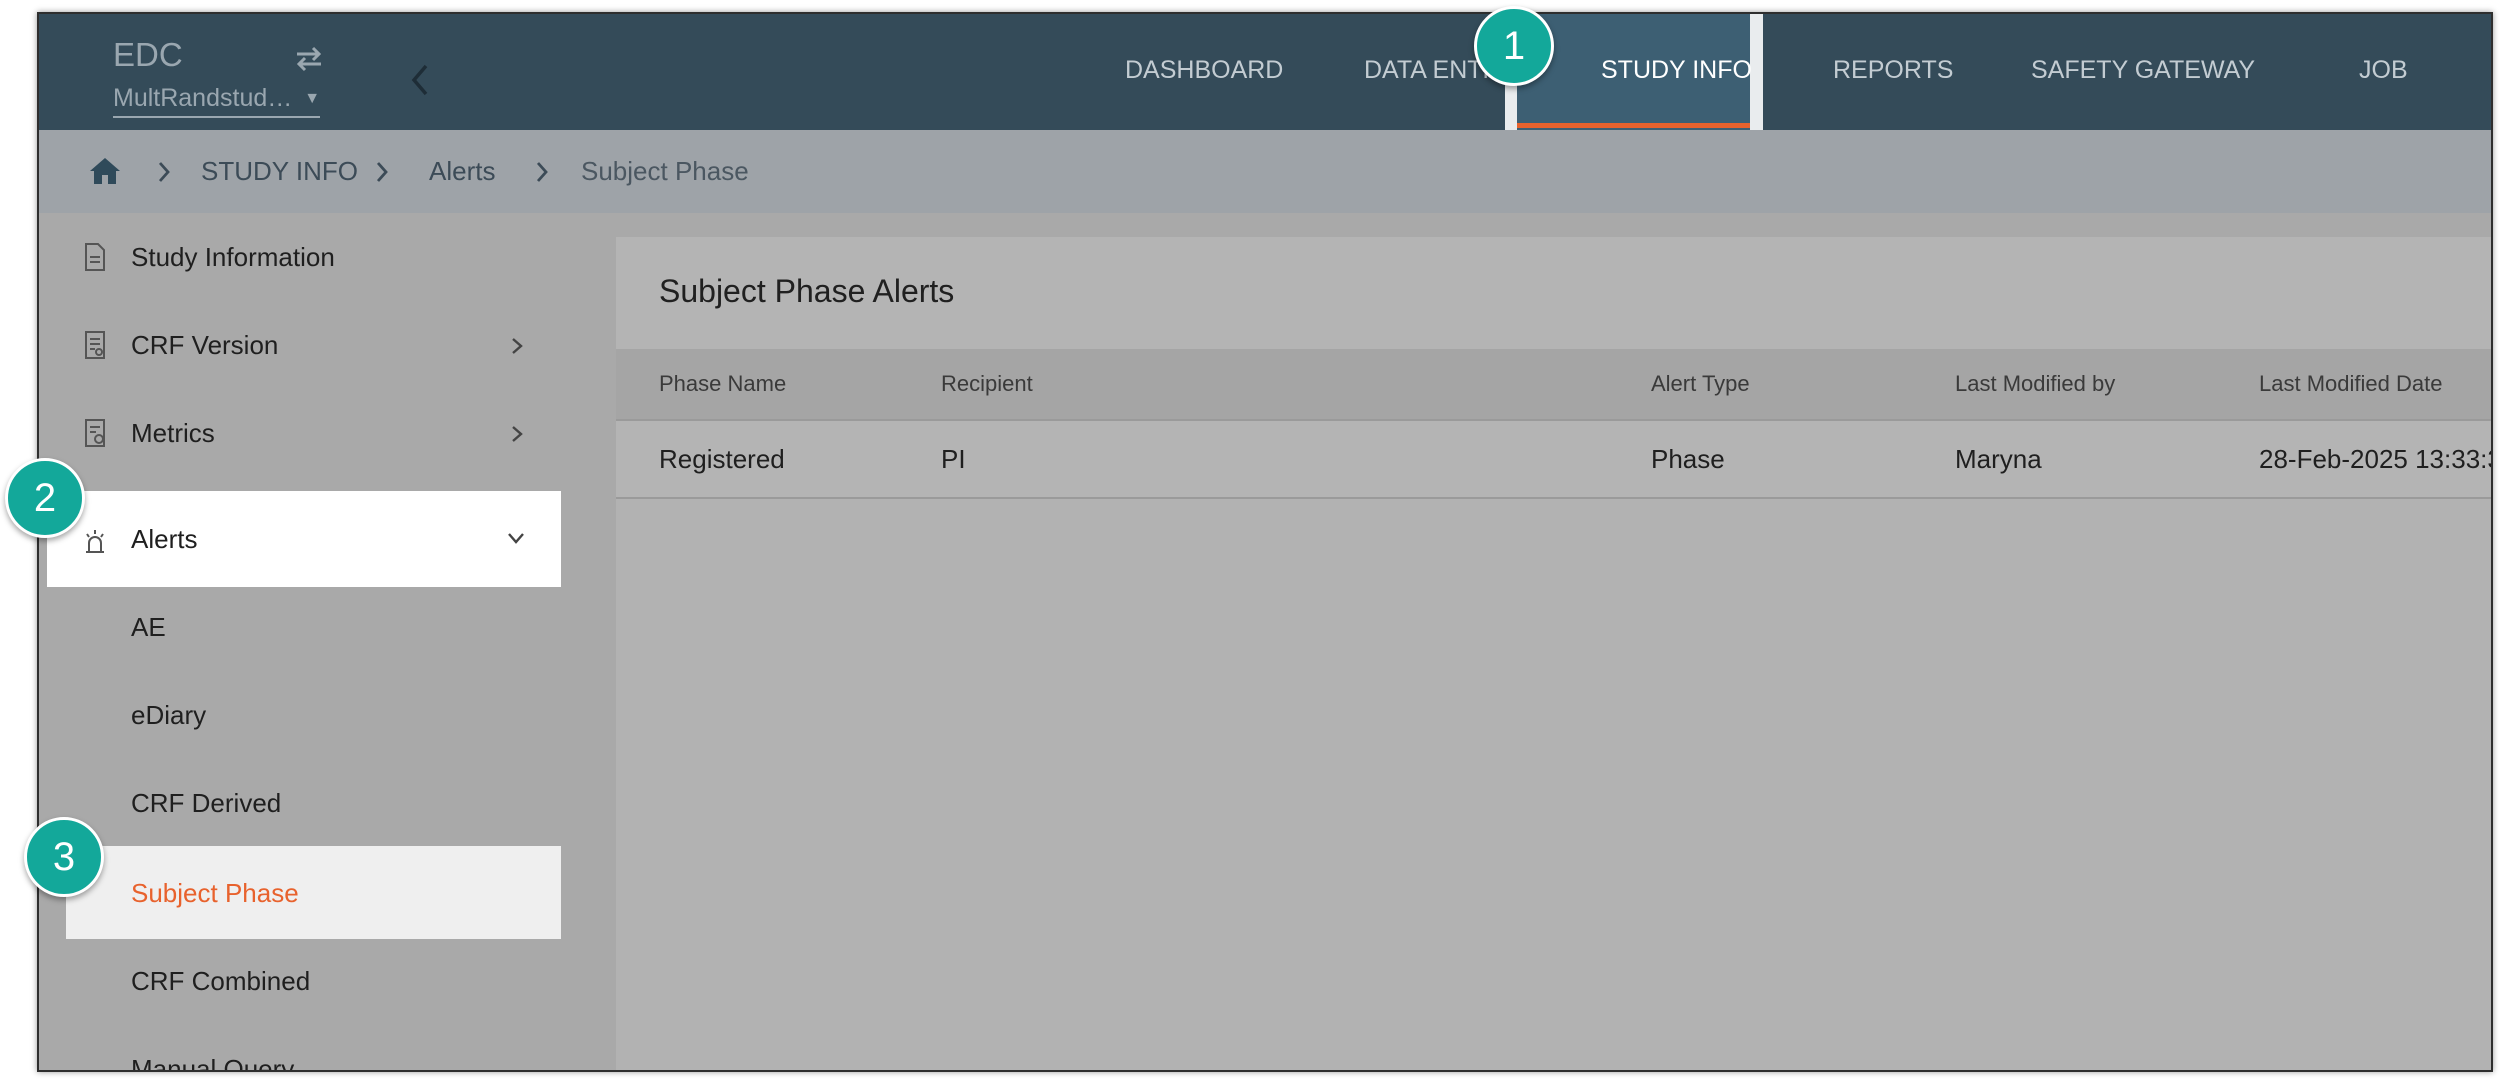  Describe the element at coordinates (462, 171) in the screenshot. I see `breadcrumb-alerts: Alerts` at that location.